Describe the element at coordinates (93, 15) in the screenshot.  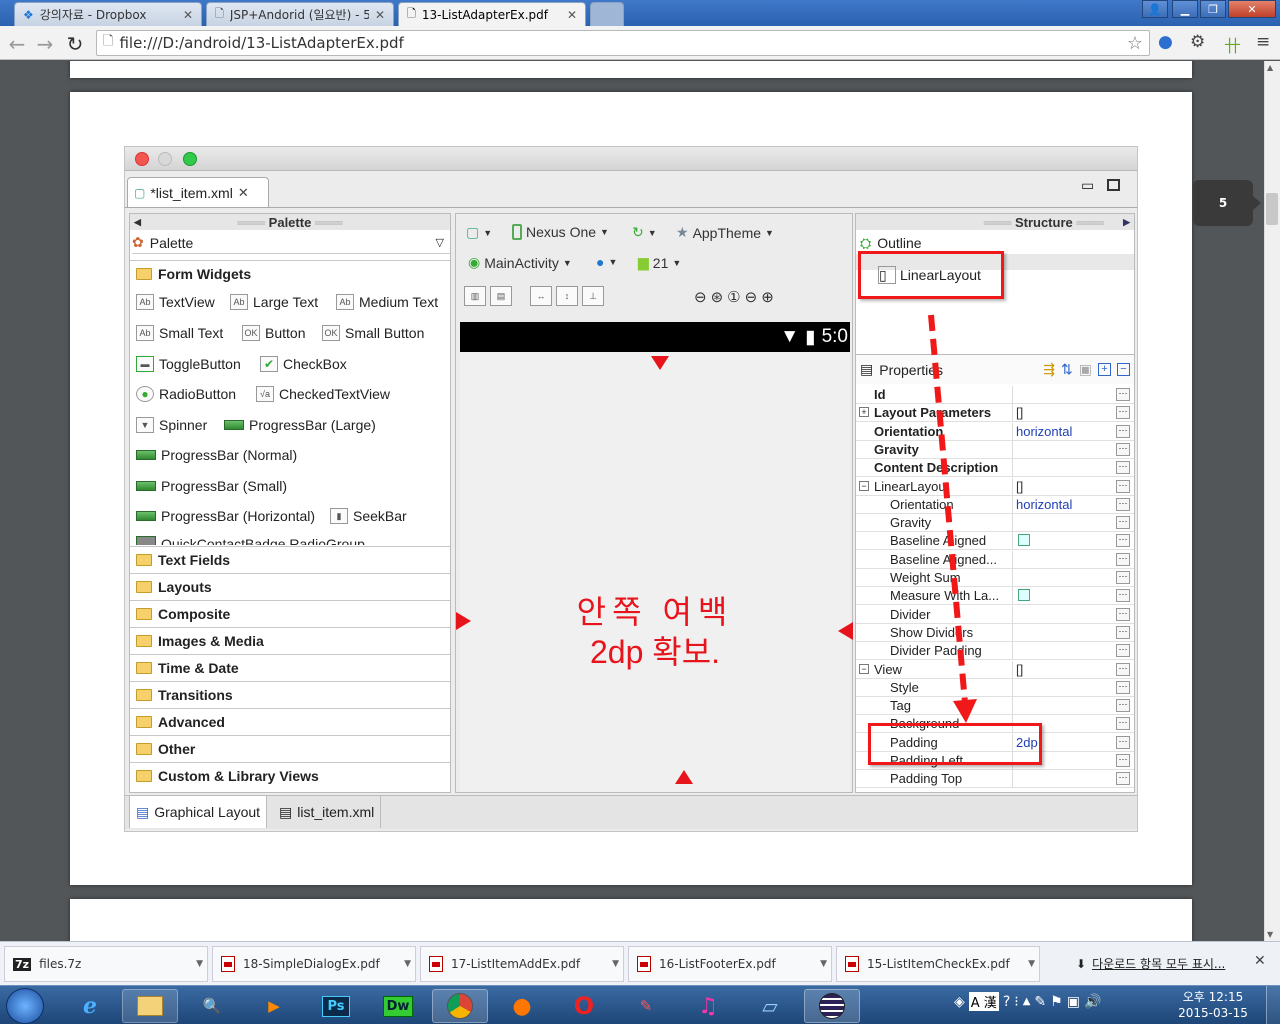
I see `tab-label: 강의자료 - Dropbox` at that location.